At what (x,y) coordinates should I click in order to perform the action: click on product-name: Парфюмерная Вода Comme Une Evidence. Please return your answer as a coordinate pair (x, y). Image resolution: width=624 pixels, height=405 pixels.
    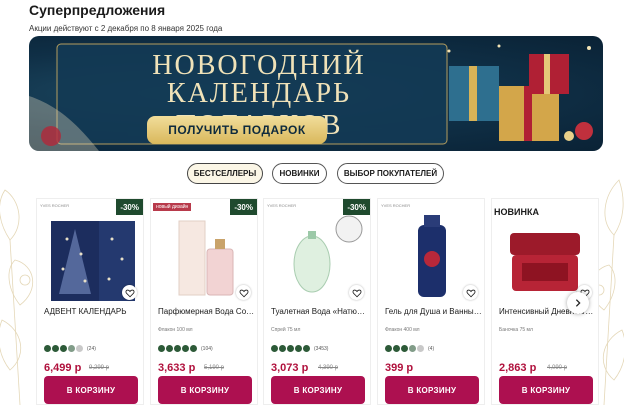
    Looking at the image, I should click on (207, 312).